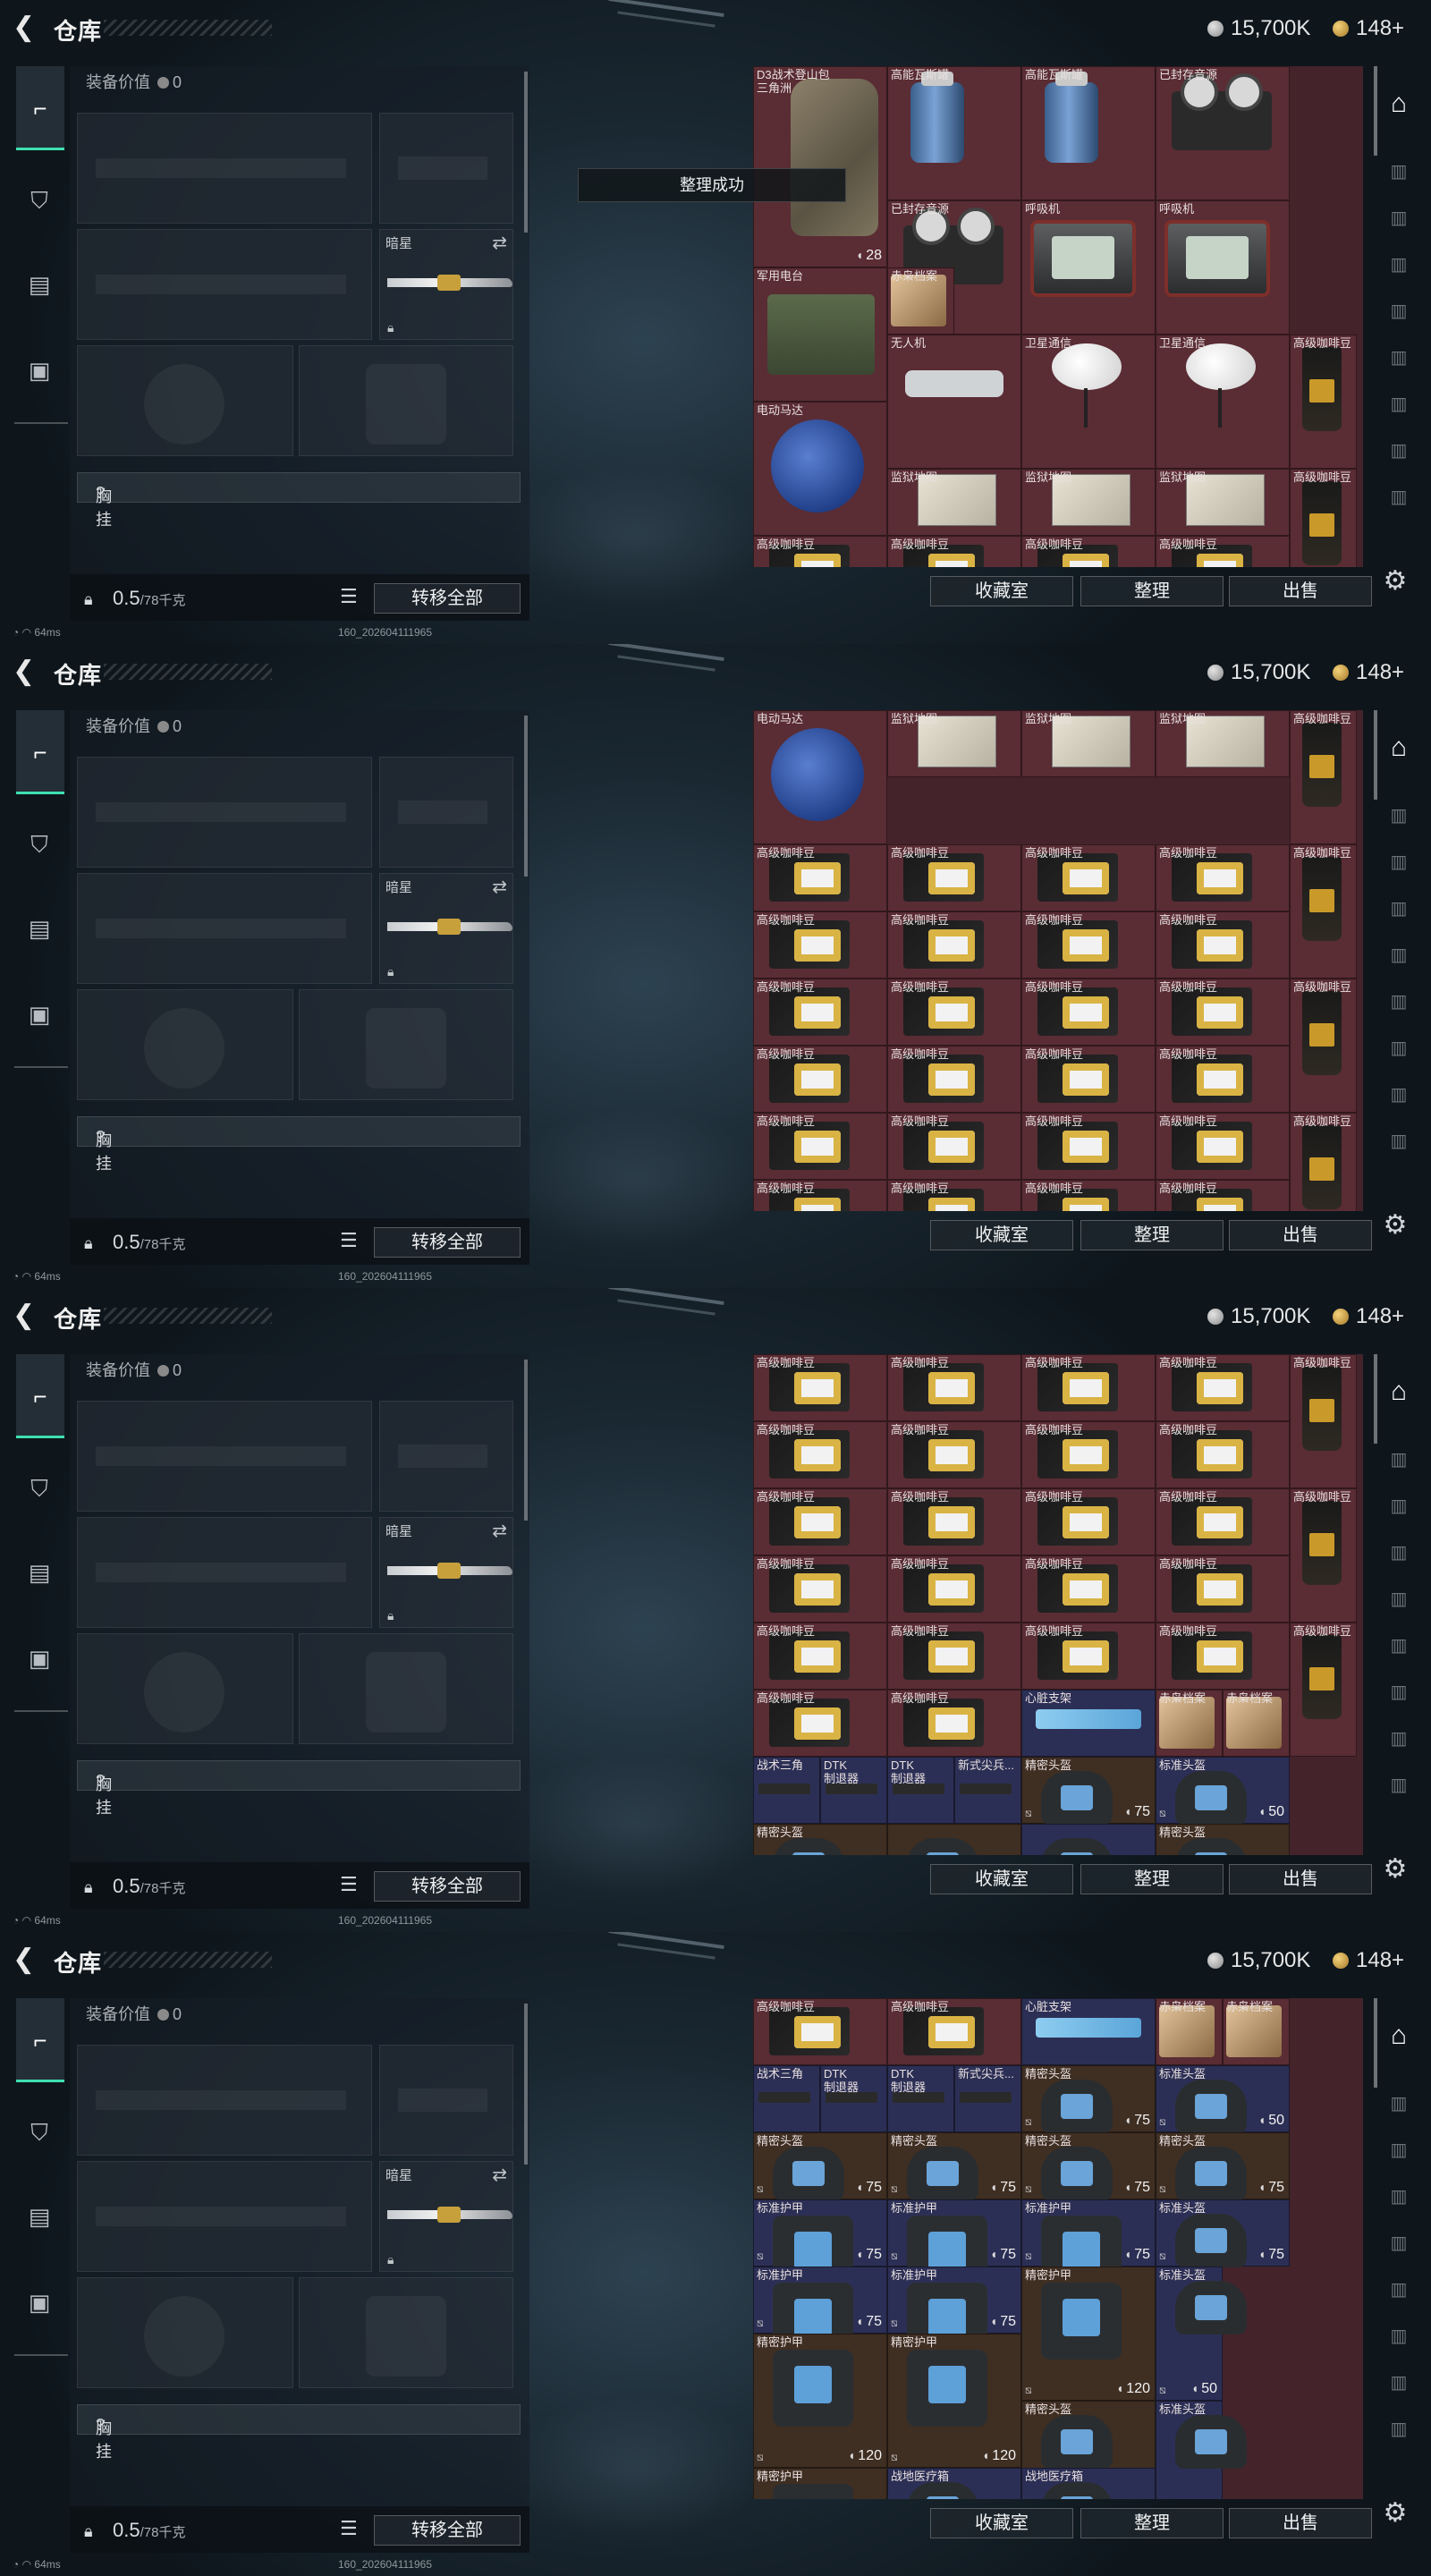 The height and width of the screenshot is (2576, 1431). I want to click on inventory-item: 高能瓦斯罐, so click(954, 133).